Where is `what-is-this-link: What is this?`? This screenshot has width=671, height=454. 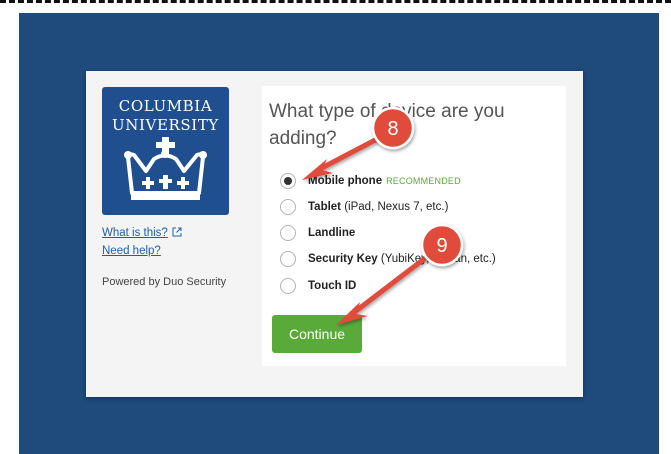
what-is-this-link: What is this? is located at coordinates (142, 233).